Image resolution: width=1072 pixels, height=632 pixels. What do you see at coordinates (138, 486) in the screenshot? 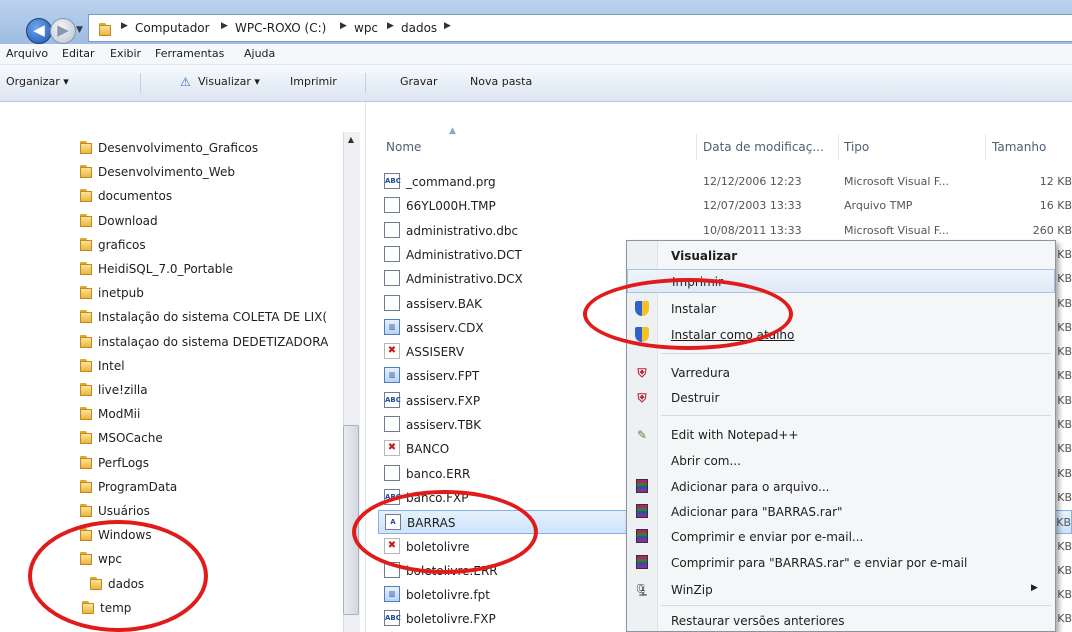
I see `nav-folder-label: ProgramData` at bounding box center [138, 486].